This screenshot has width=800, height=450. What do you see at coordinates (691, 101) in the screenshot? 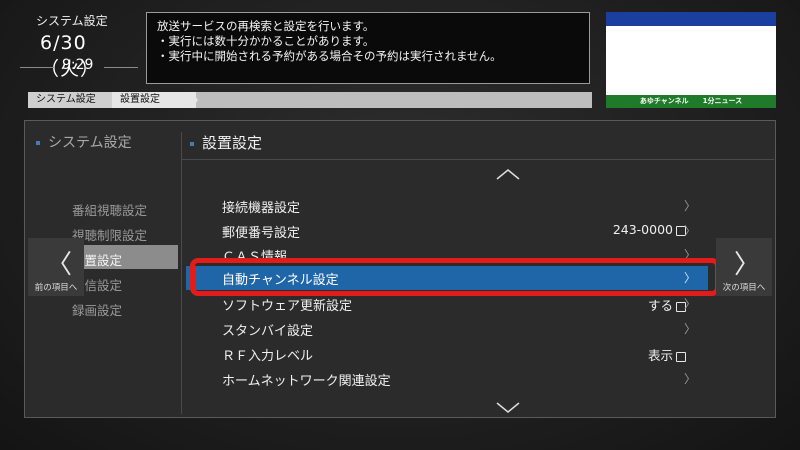
I see `preview-caption: あゆチャンネル 1分ニュース` at bounding box center [691, 101].